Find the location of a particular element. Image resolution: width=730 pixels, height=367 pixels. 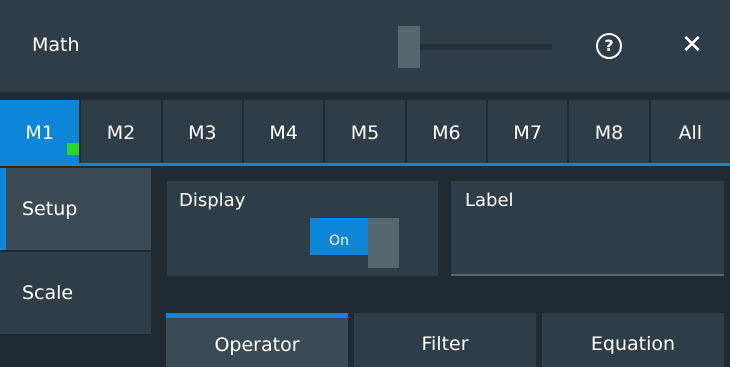

tab-m3: M3 is located at coordinates (202, 132).